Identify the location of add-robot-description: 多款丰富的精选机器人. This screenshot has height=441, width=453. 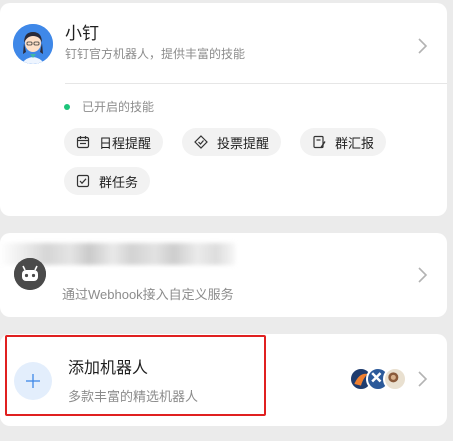
(133, 396).